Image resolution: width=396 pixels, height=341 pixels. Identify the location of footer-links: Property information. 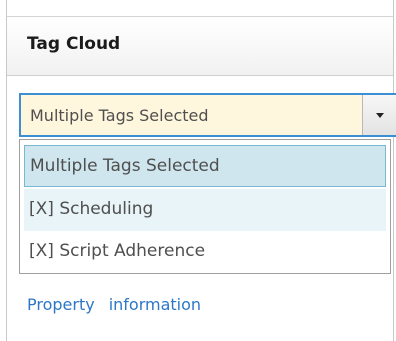
(114, 304).